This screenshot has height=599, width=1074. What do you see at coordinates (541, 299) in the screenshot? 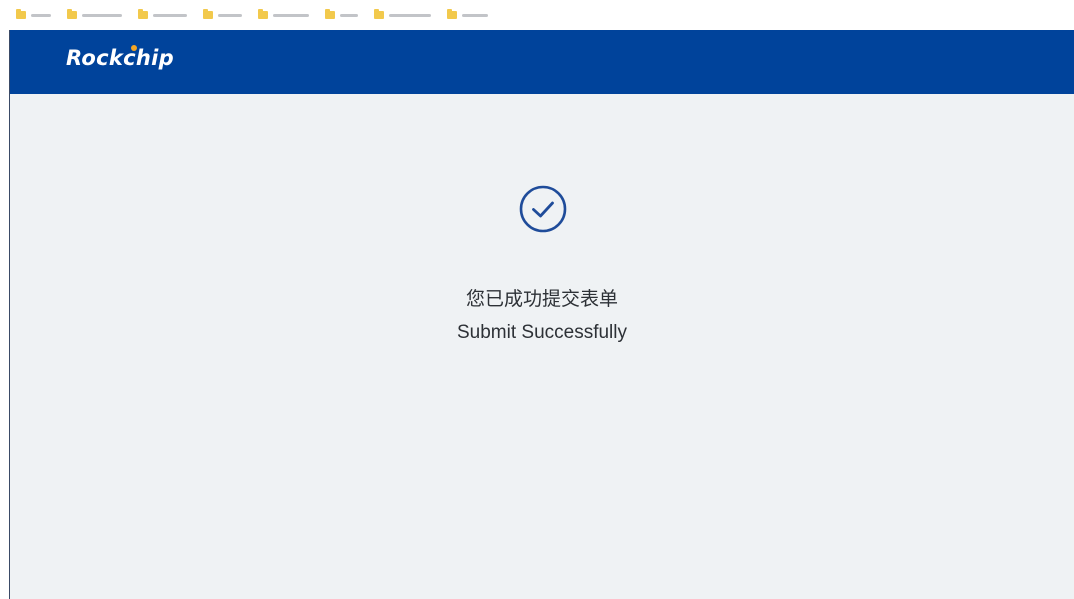
I see `success-title: 您已成功提交表单` at bounding box center [541, 299].